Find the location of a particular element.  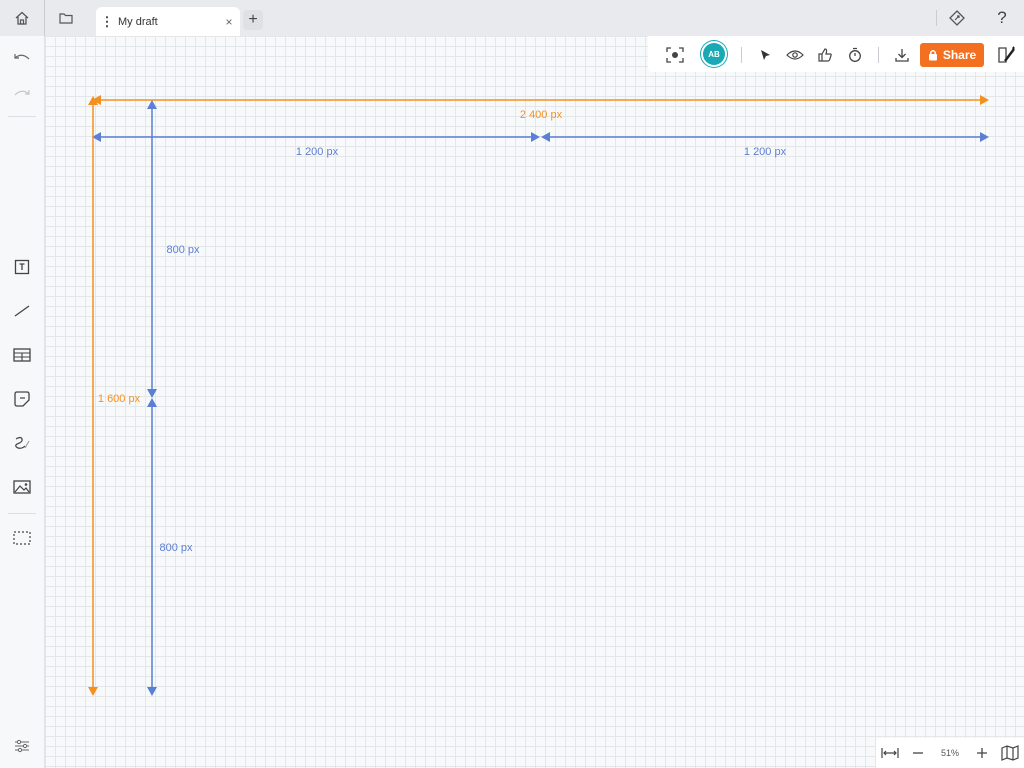

plus-icon is located at coordinates (982, 753).